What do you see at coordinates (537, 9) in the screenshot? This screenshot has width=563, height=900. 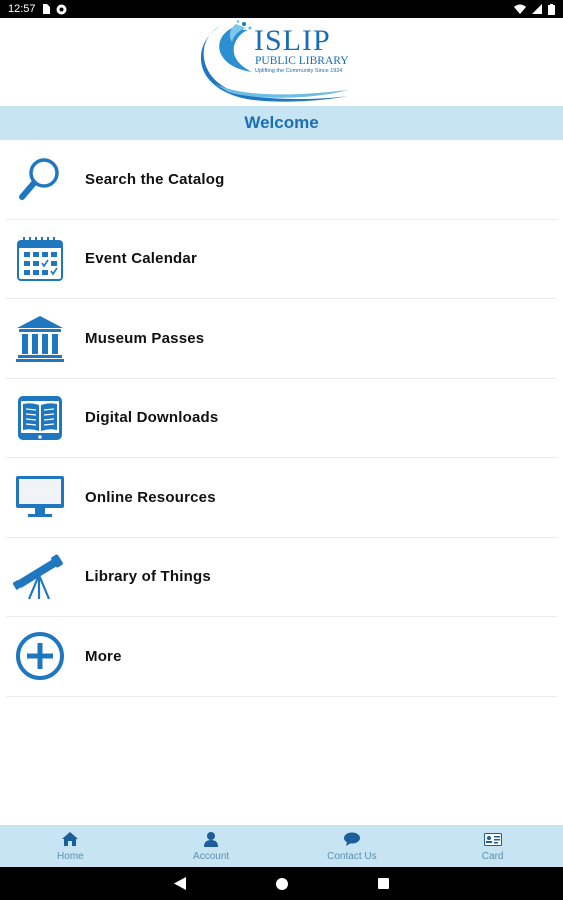 I see `signal-icon` at bounding box center [537, 9].